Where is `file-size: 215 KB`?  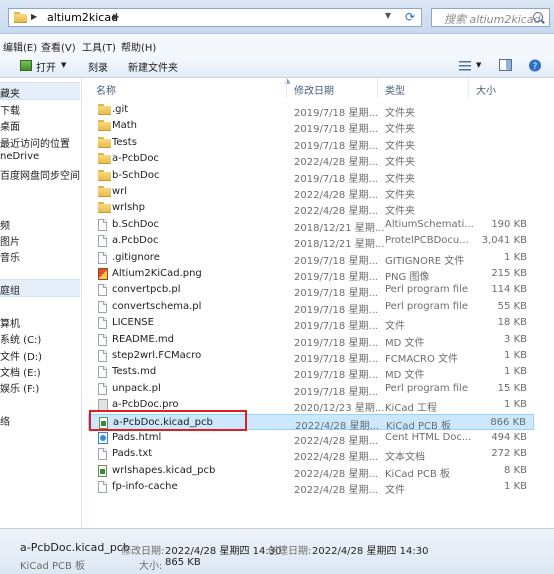 file-size: 215 KB is located at coordinates (509, 273).